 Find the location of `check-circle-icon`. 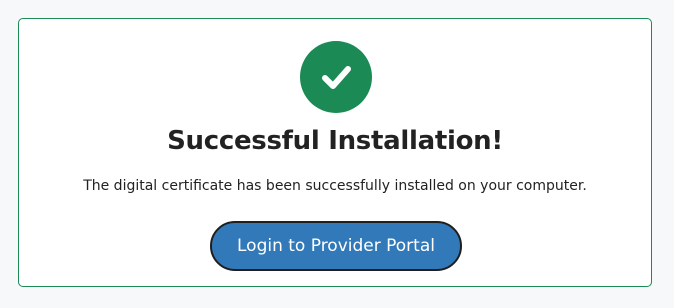

check-circle-icon is located at coordinates (336, 77).